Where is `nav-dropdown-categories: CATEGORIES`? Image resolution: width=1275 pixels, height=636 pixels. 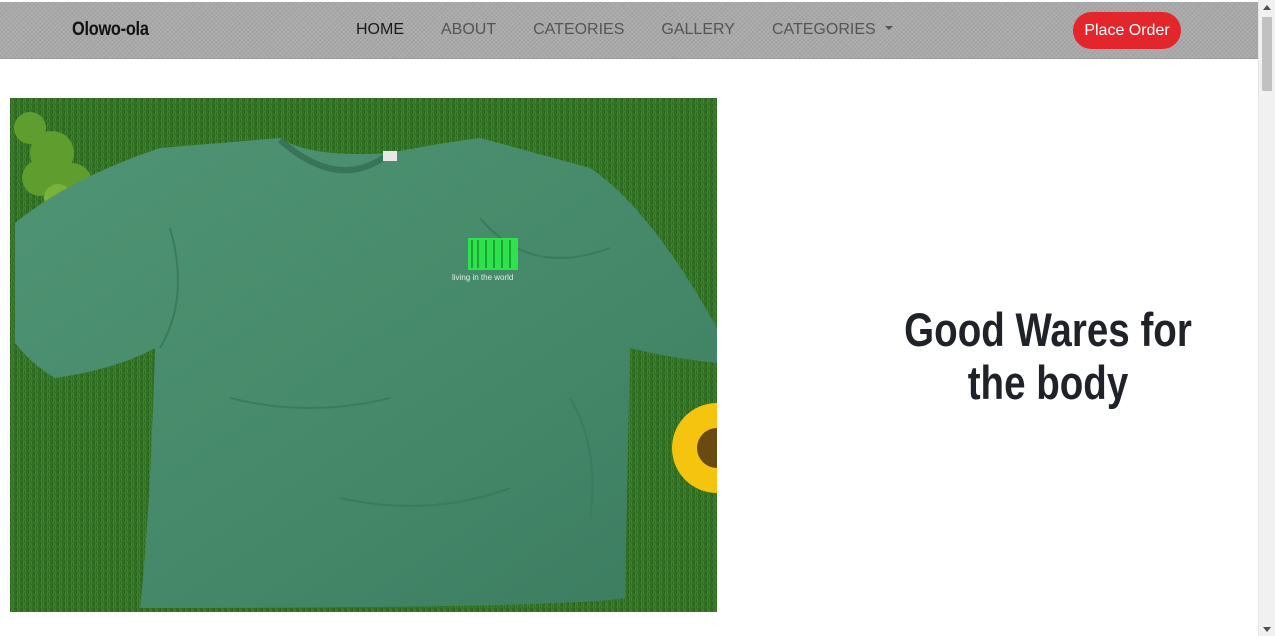 nav-dropdown-categories: CATEGORIES is located at coordinates (832, 30).